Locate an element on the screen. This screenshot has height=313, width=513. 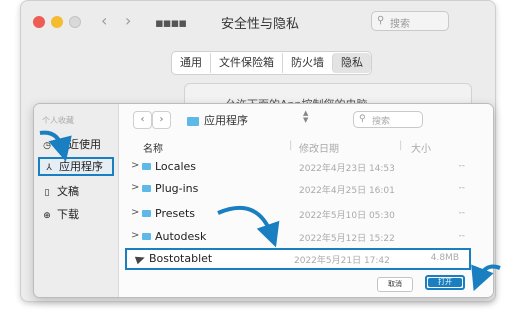
dialog-sidebar: 个人收藏 ◷ 最近使用 ⅄ 应用程序 ▯ 文稿 ⊕ 下载 is located at coordinates (76, 200).